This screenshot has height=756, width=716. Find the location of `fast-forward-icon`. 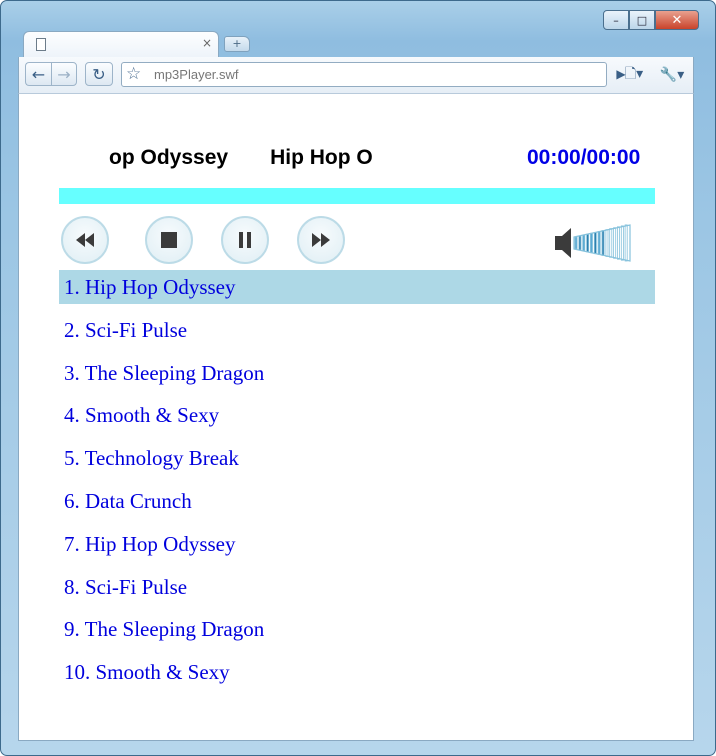

fast-forward-icon is located at coordinates (321, 240).